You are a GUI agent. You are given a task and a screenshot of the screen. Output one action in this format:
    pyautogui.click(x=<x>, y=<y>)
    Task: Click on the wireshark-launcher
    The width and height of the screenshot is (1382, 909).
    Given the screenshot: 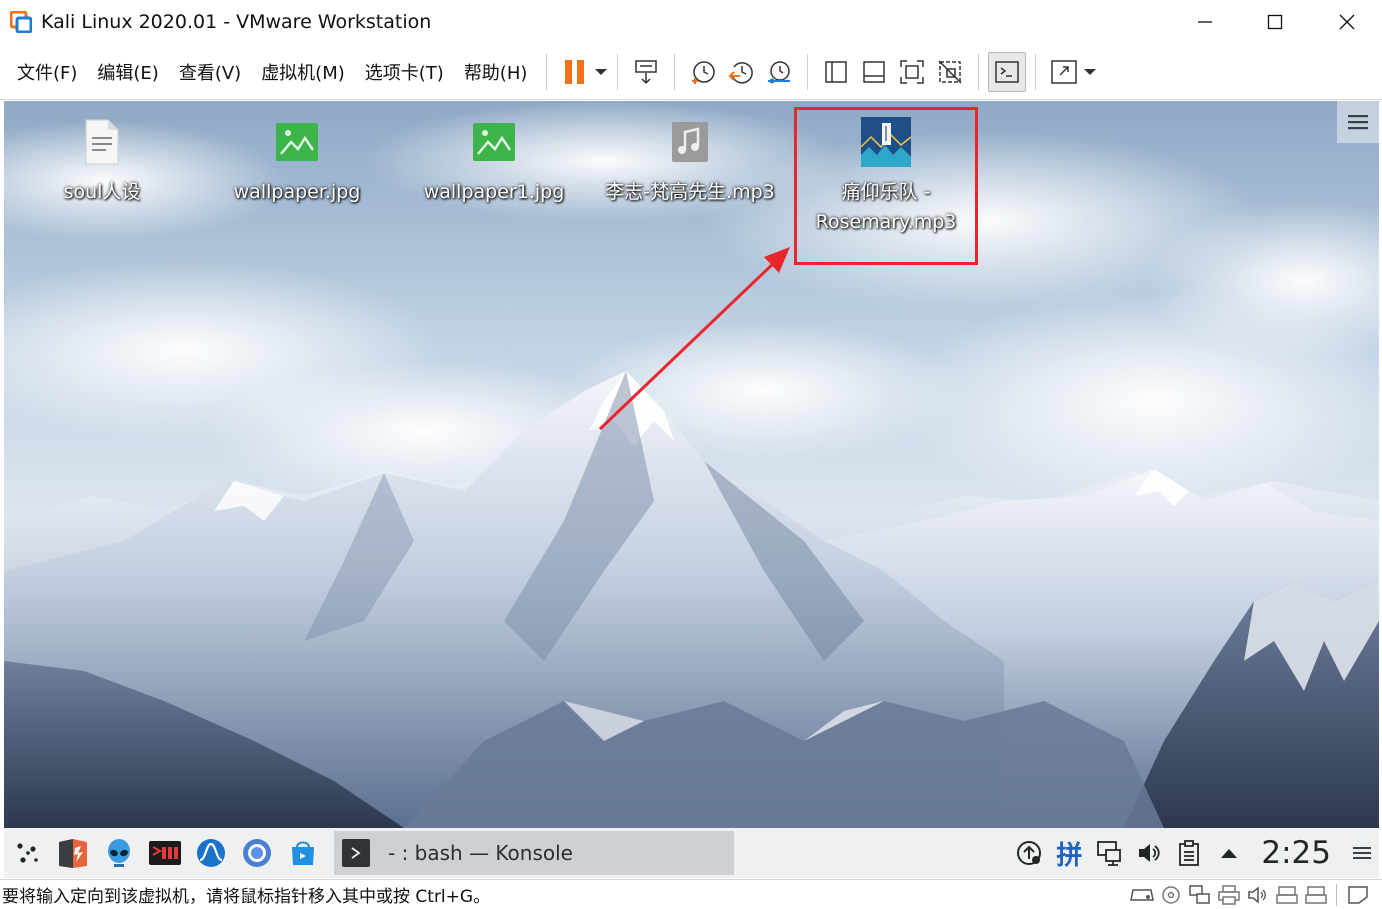 What is the action you would take?
    pyautogui.click(x=211, y=853)
    